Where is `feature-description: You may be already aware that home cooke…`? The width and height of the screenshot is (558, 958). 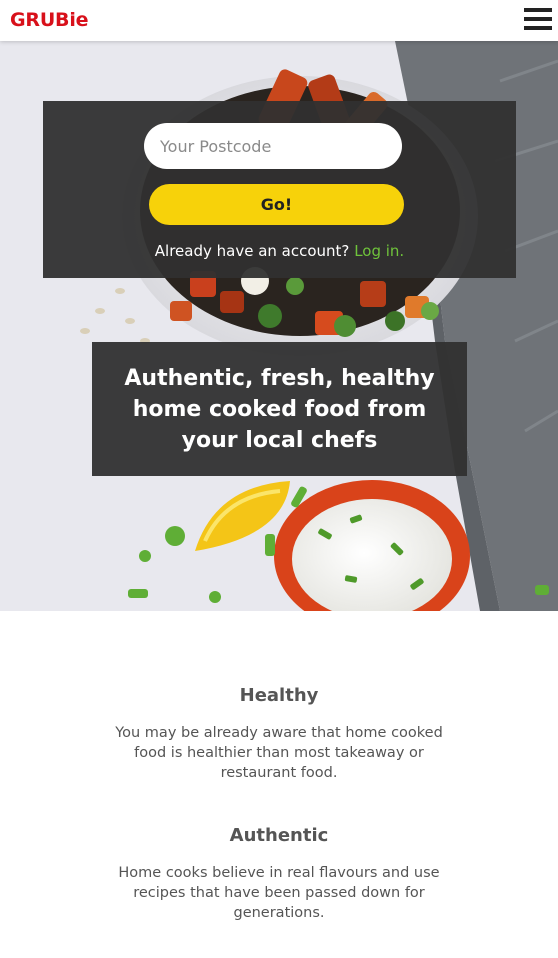
feature-description: You may be already aware that home cooke… is located at coordinates (279, 753).